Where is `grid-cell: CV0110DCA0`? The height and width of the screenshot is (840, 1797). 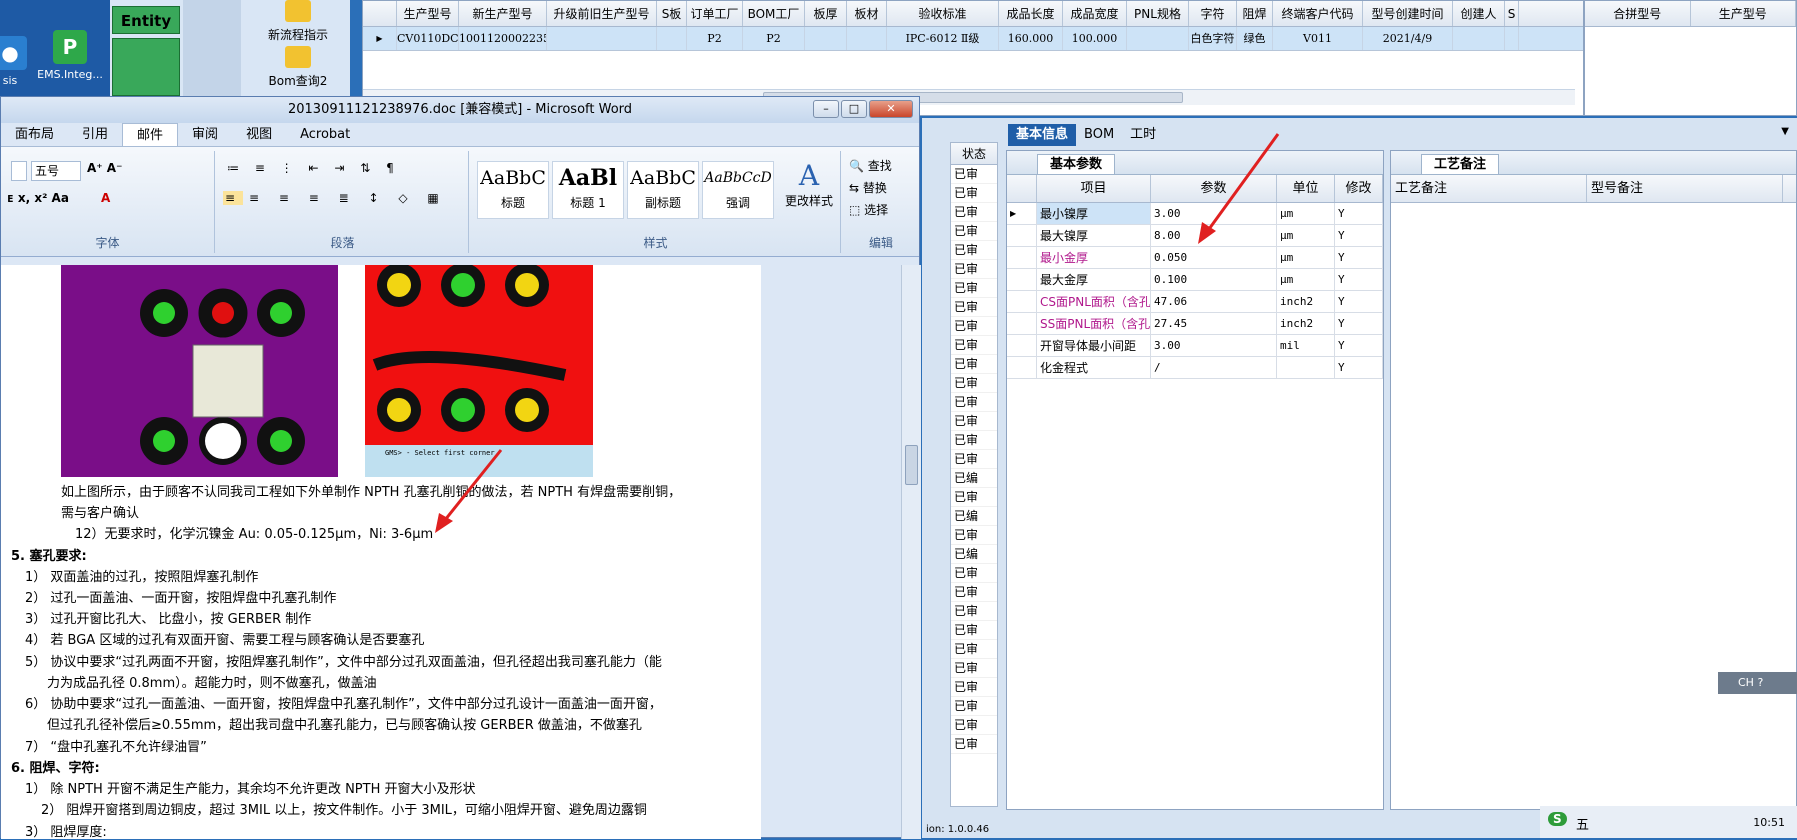
grid-cell: CV0110DCA0 is located at coordinates (428, 38).